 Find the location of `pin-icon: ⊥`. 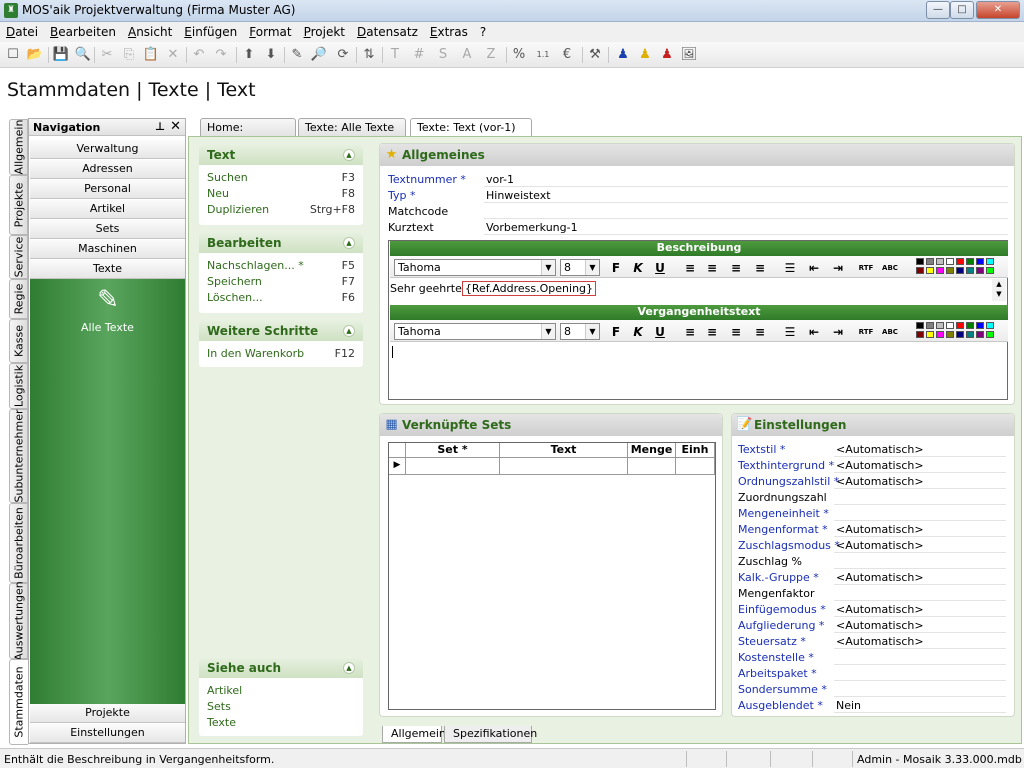

pin-icon: ⊥ is located at coordinates (160, 126).